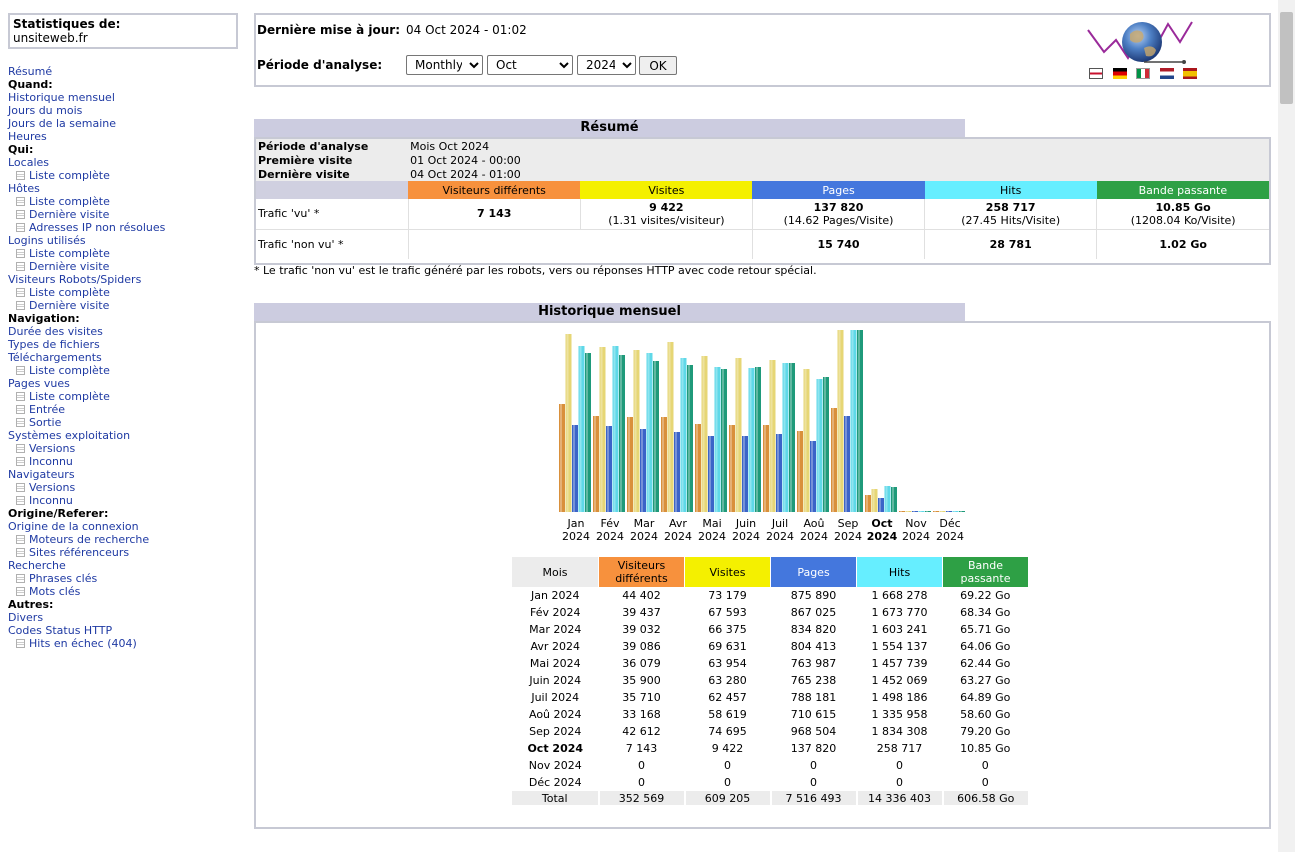  What do you see at coordinates (89, 539) in the screenshot?
I see `menu-link: Moteurs de recherche` at bounding box center [89, 539].